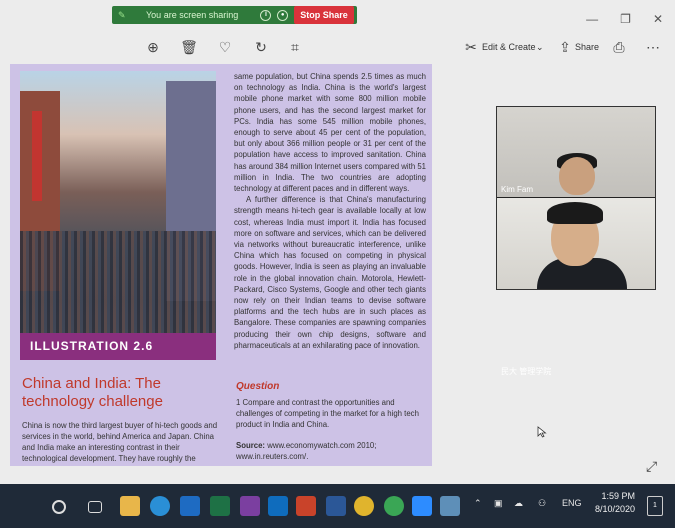  What do you see at coordinates (653, 47) in the screenshot?
I see `more-icon: ⋯` at bounding box center [653, 47].